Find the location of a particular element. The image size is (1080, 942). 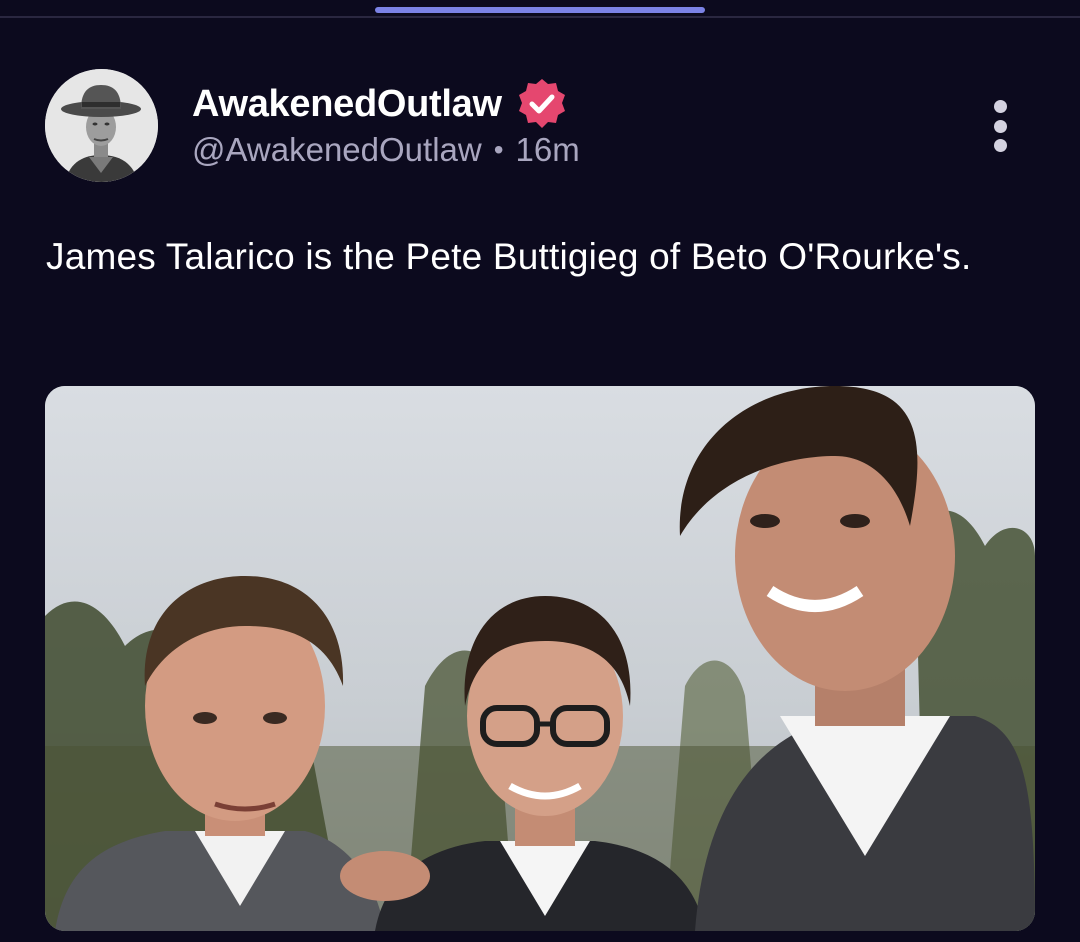

more-options-button is located at coordinates (1000, 126).